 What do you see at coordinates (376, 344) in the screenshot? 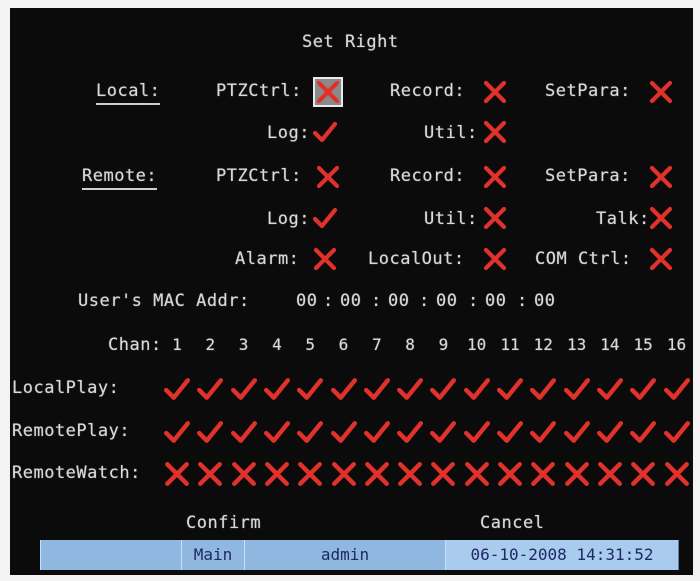
I see `channel-number-7: 7` at bounding box center [376, 344].